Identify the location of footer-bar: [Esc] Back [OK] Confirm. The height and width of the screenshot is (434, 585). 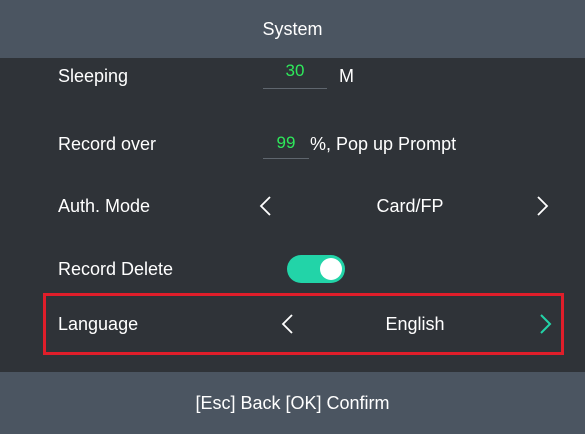
(292, 403).